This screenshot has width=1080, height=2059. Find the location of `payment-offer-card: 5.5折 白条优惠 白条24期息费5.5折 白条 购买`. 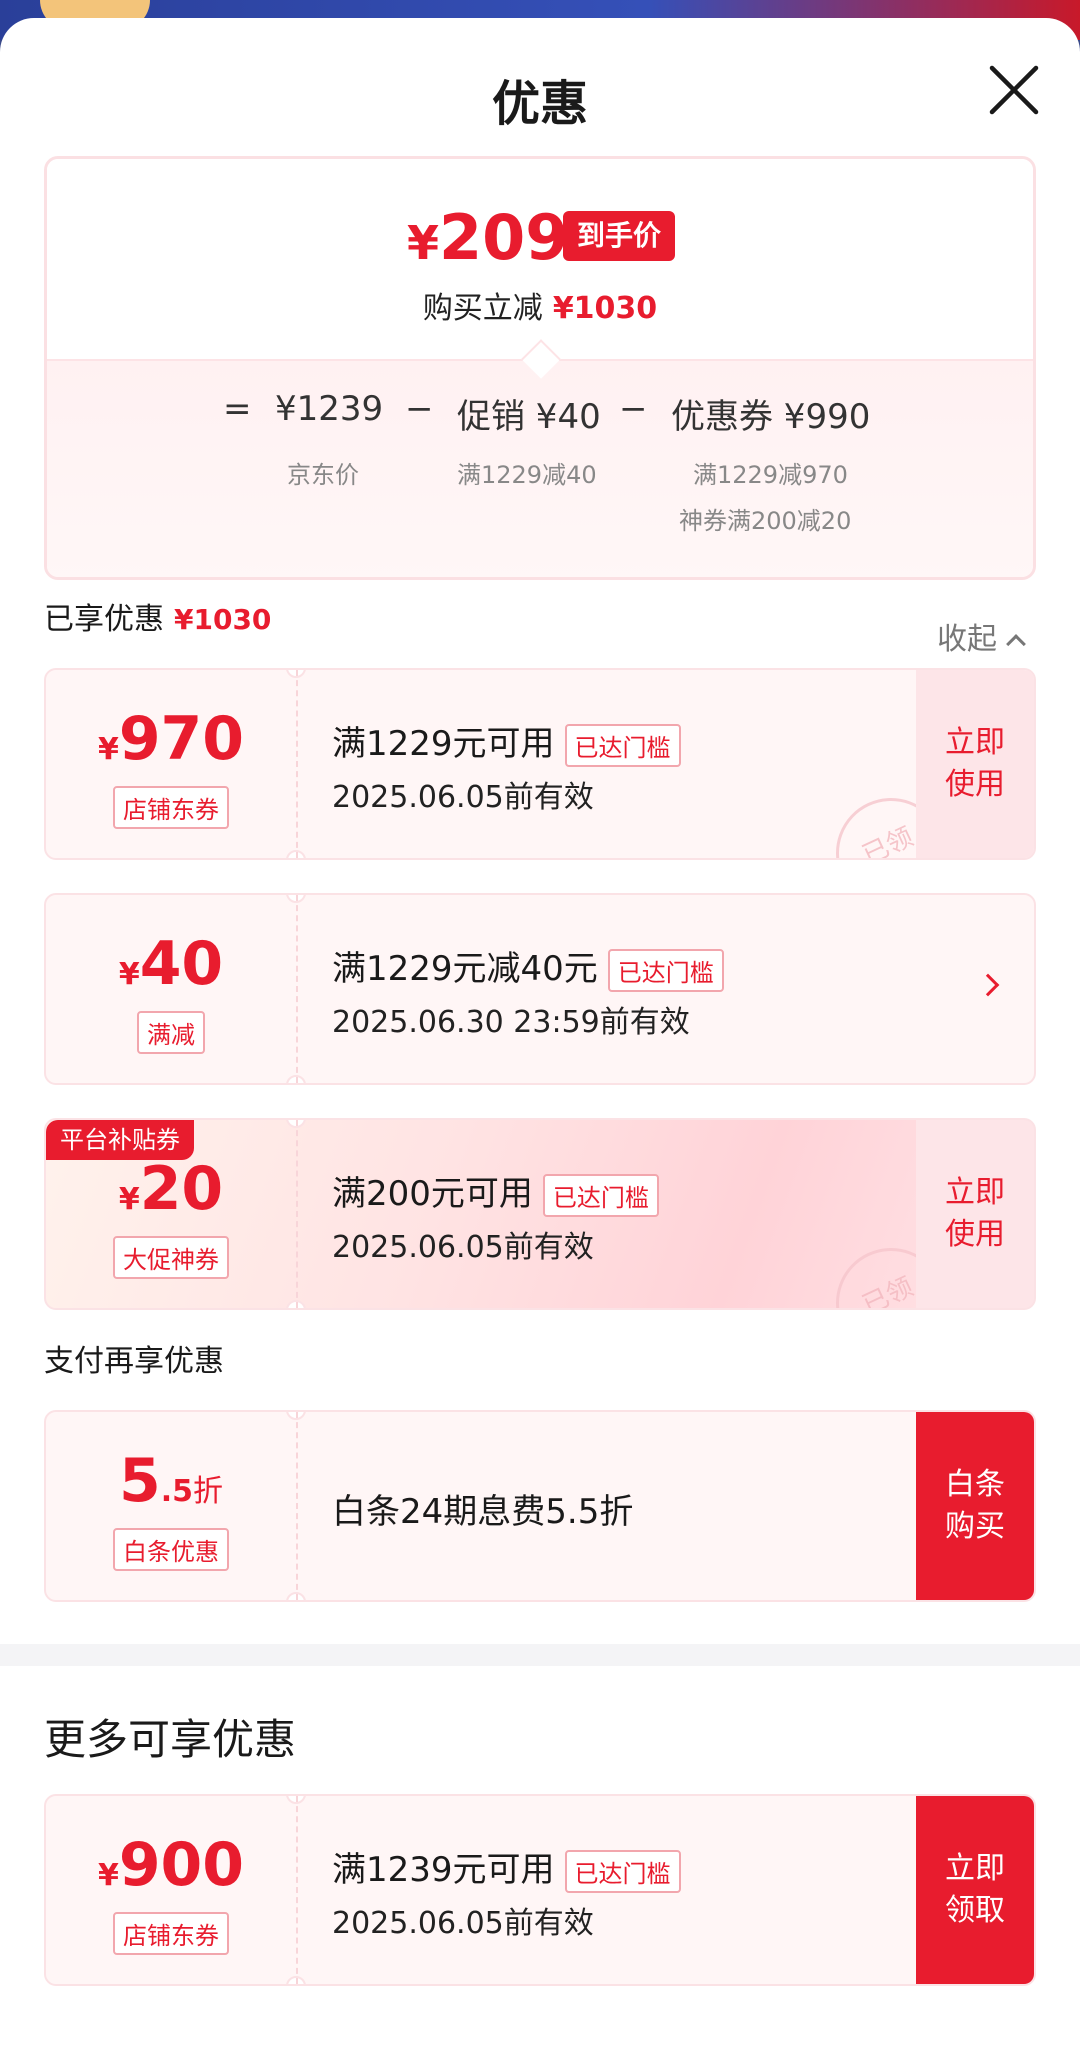

payment-offer-card: 5.5折 白条优惠 白条24期息费5.5折 白条 购买 is located at coordinates (540, 1506).